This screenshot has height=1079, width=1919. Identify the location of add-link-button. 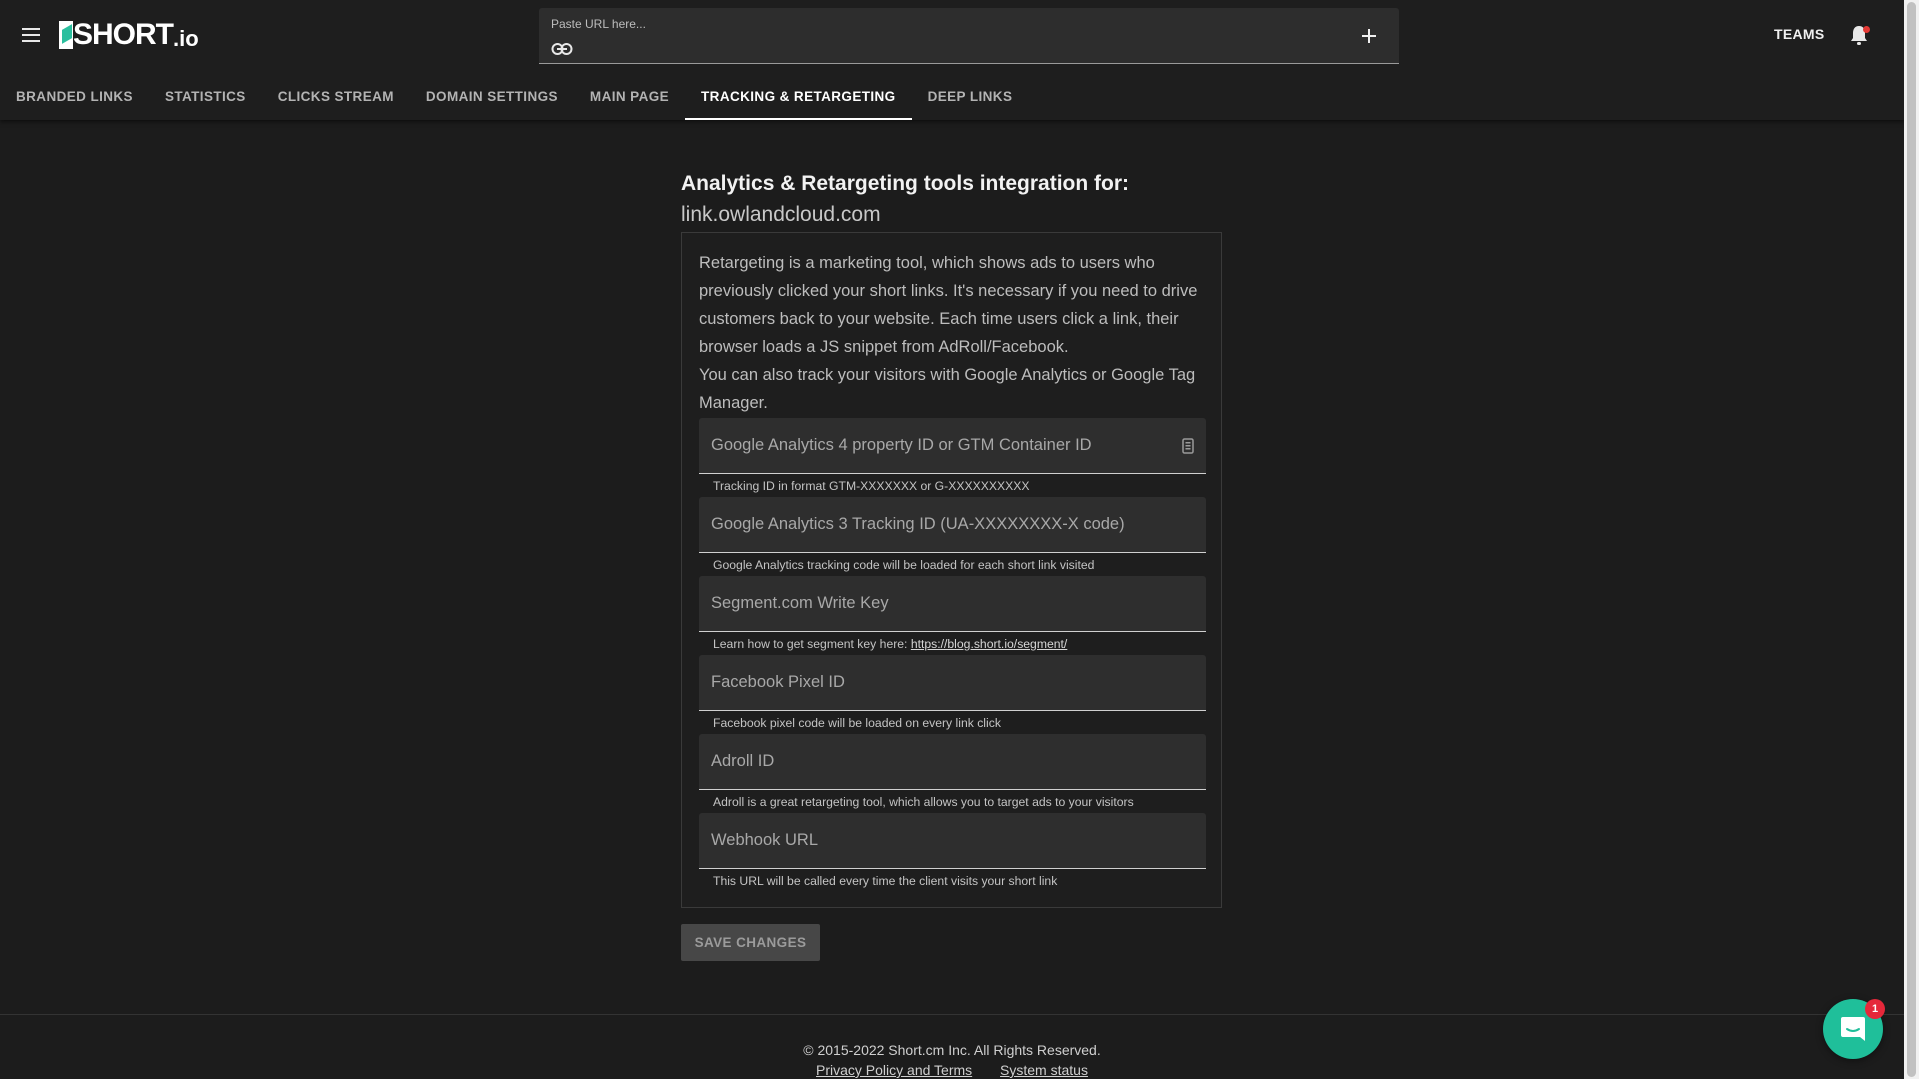
(1369, 36).